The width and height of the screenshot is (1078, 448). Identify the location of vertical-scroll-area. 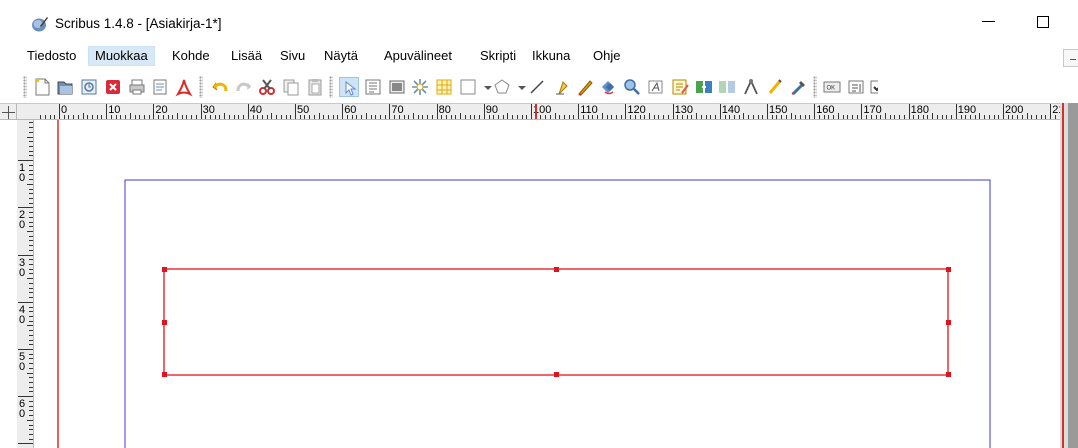
(1069, 275).